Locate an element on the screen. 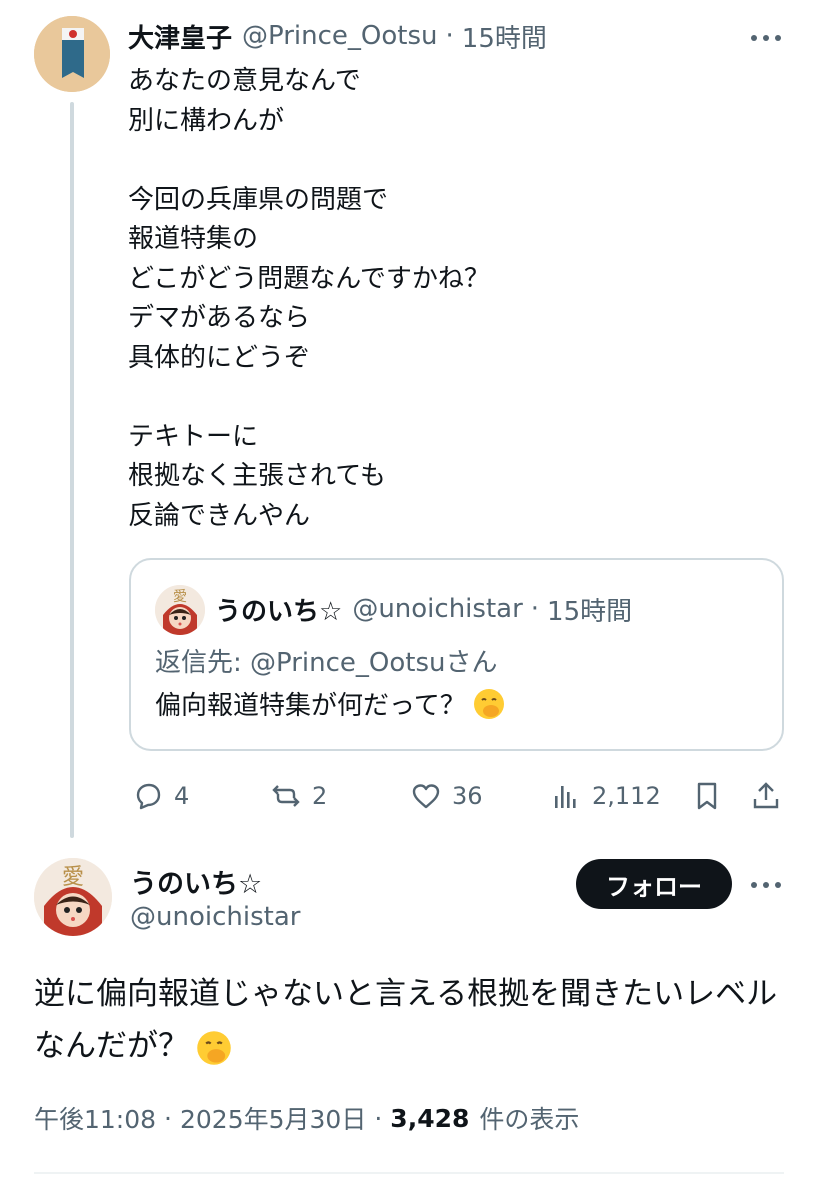  tweet-line: 根拠なく主張されても is located at coordinates (257, 476).